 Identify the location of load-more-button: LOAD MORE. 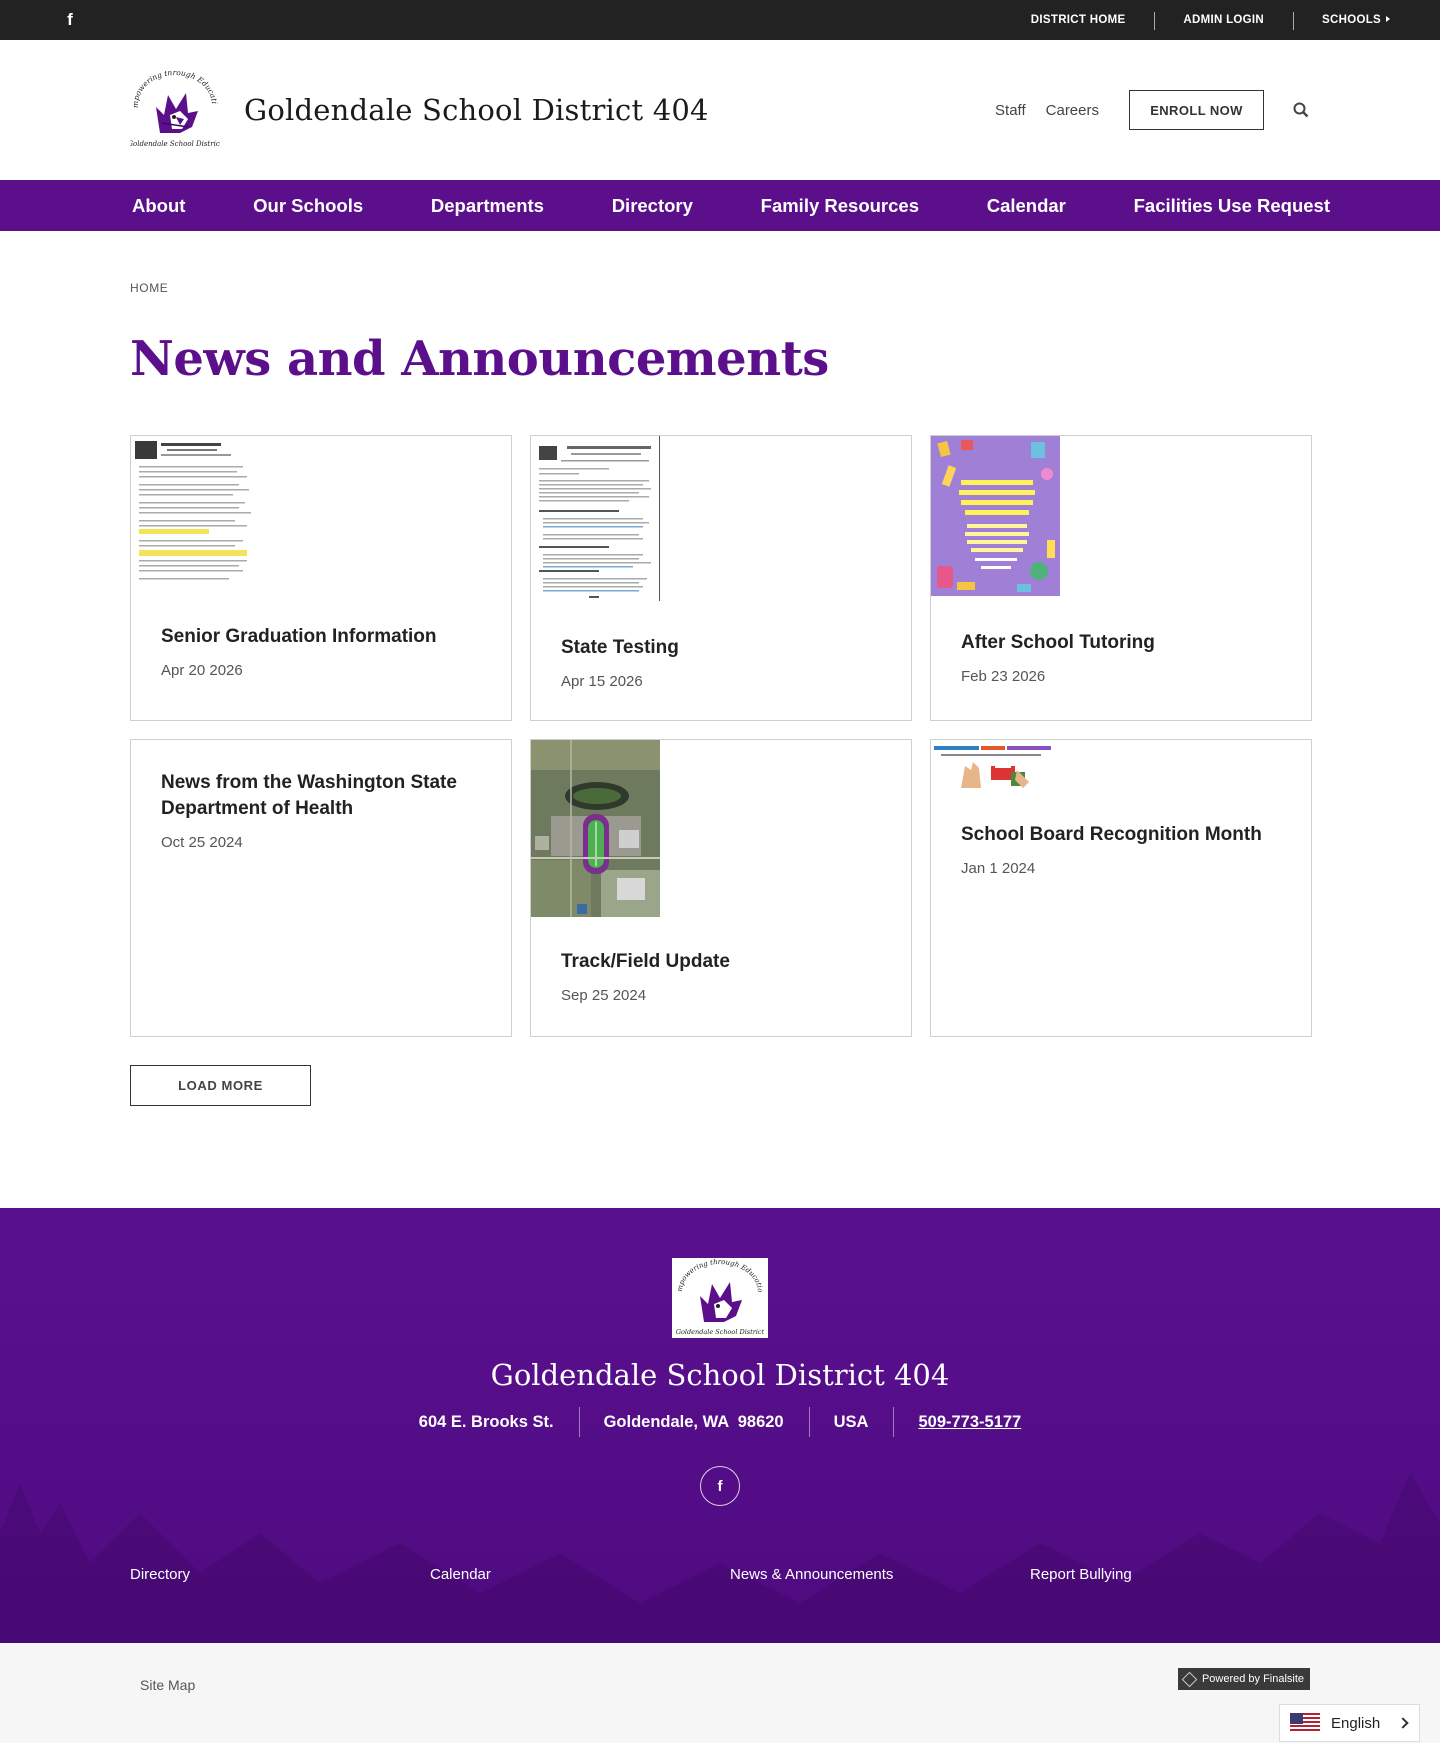
(220, 1085).